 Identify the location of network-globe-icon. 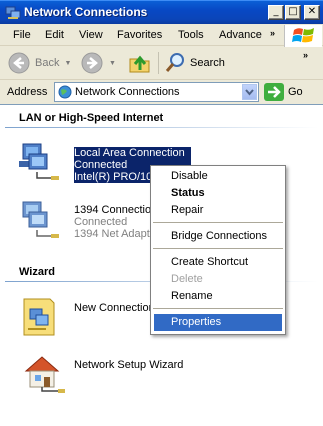
(65, 92).